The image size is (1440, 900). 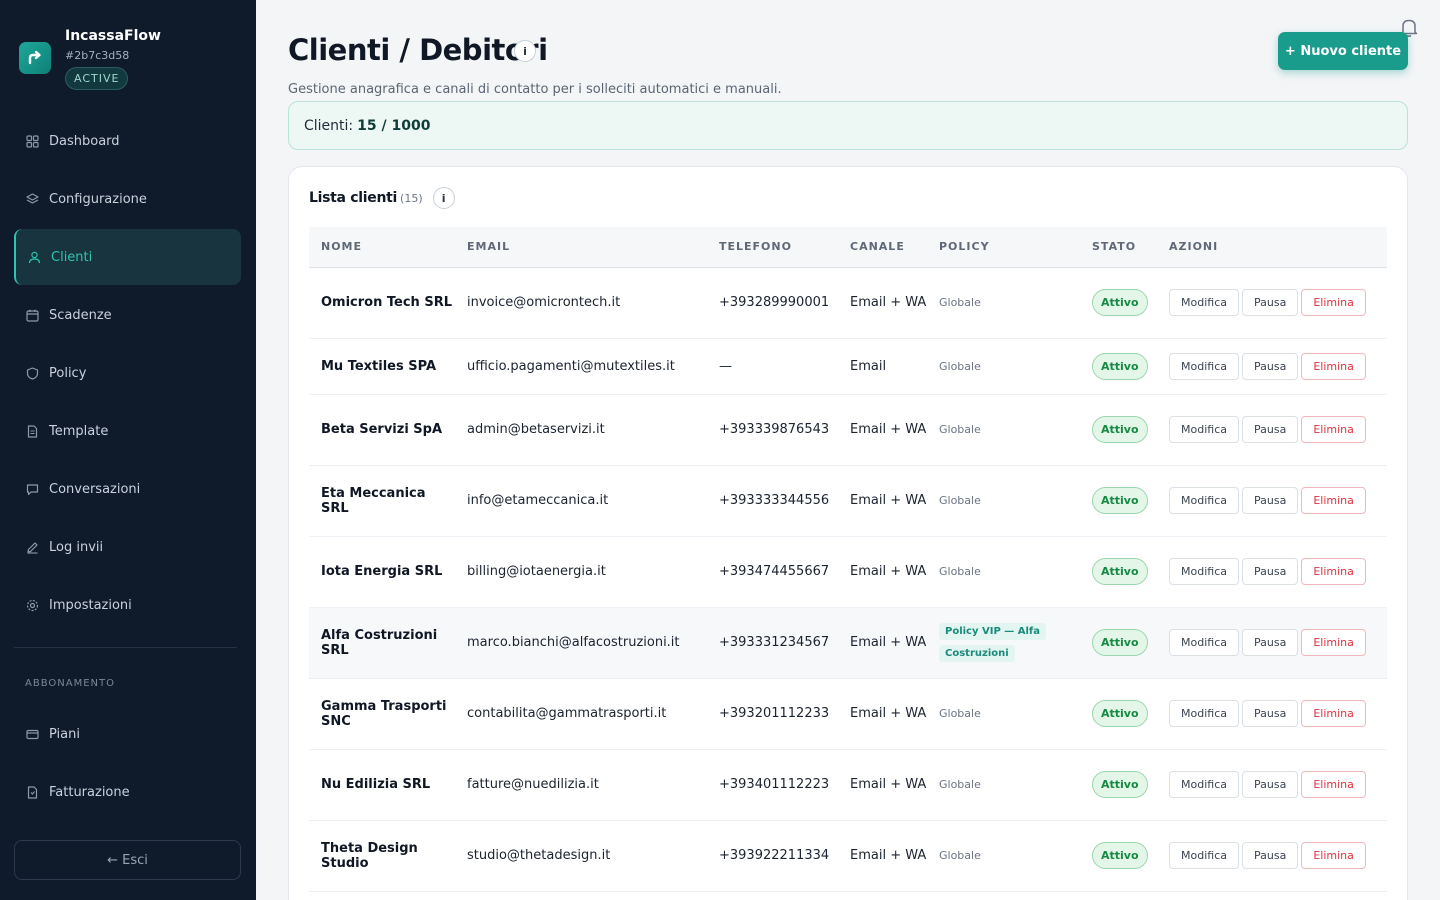 What do you see at coordinates (382, 856) in the screenshot?
I see `client-name: Theta Design Studio` at bounding box center [382, 856].